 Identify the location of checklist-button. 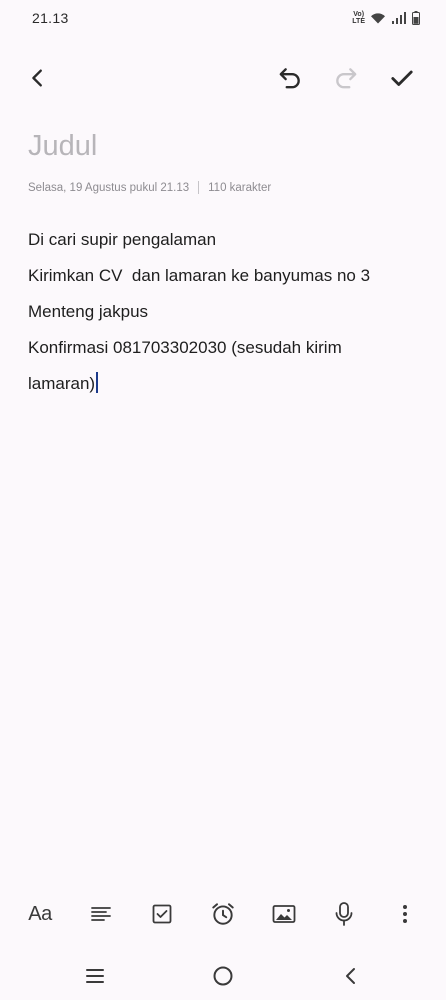
(162, 914).